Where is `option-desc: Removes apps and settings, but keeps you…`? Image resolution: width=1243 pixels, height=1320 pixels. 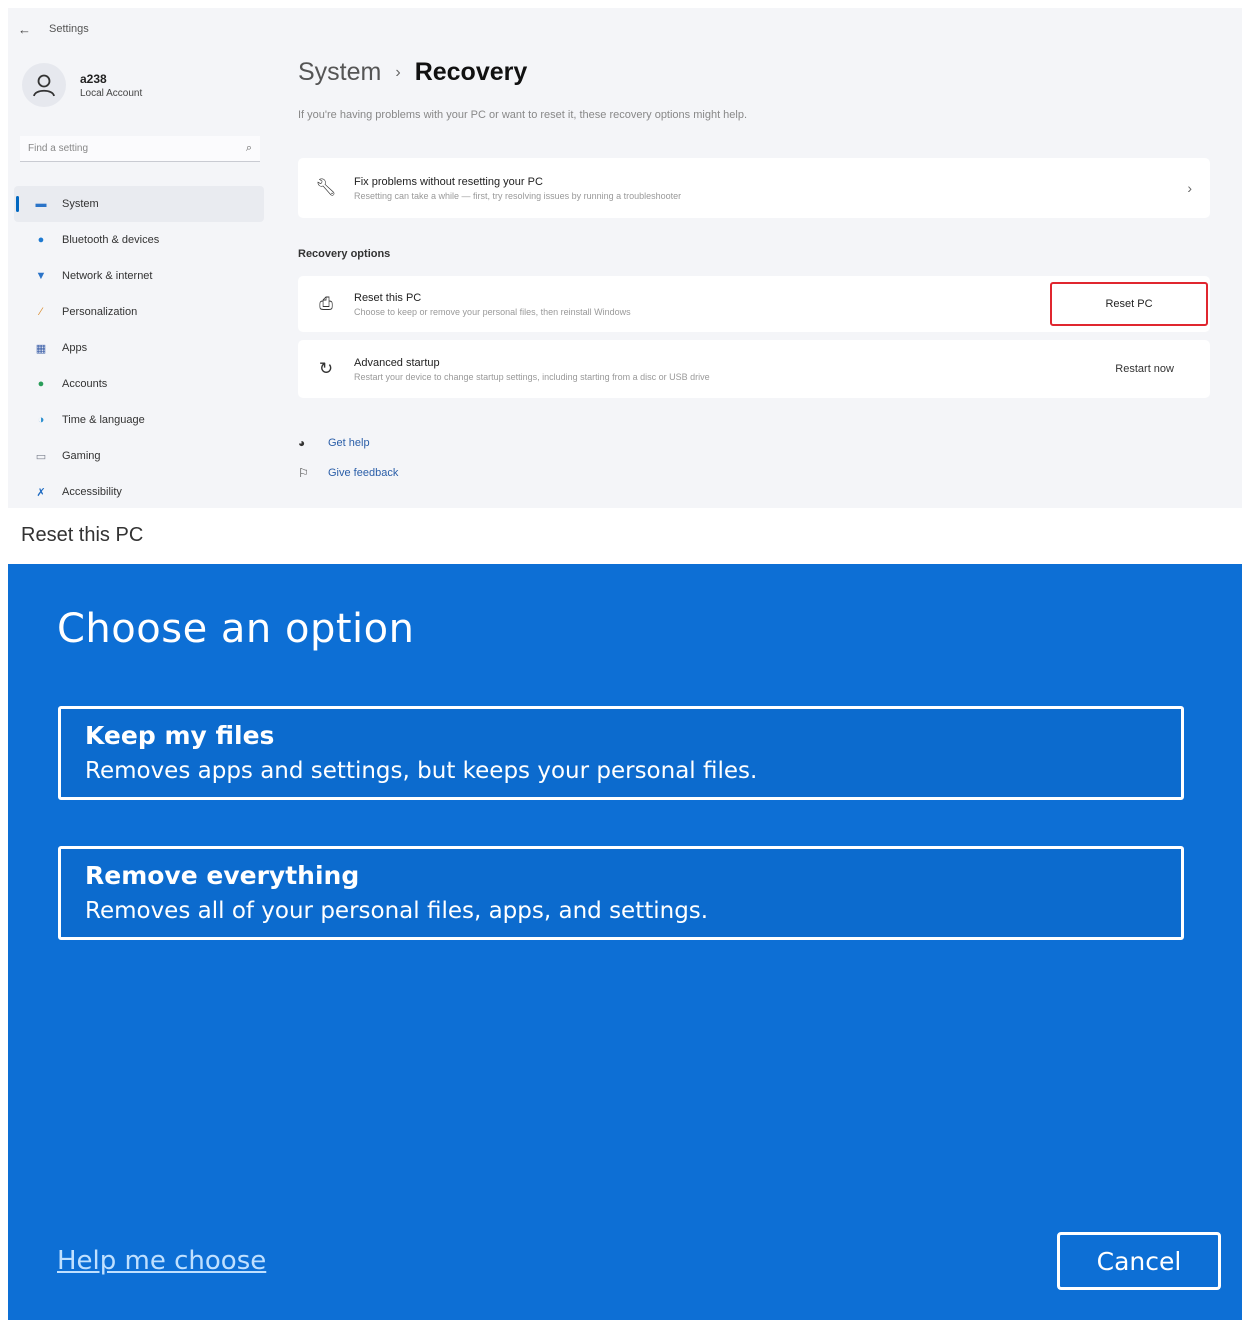 option-desc: Removes apps and settings, but keeps you… is located at coordinates (421, 771).